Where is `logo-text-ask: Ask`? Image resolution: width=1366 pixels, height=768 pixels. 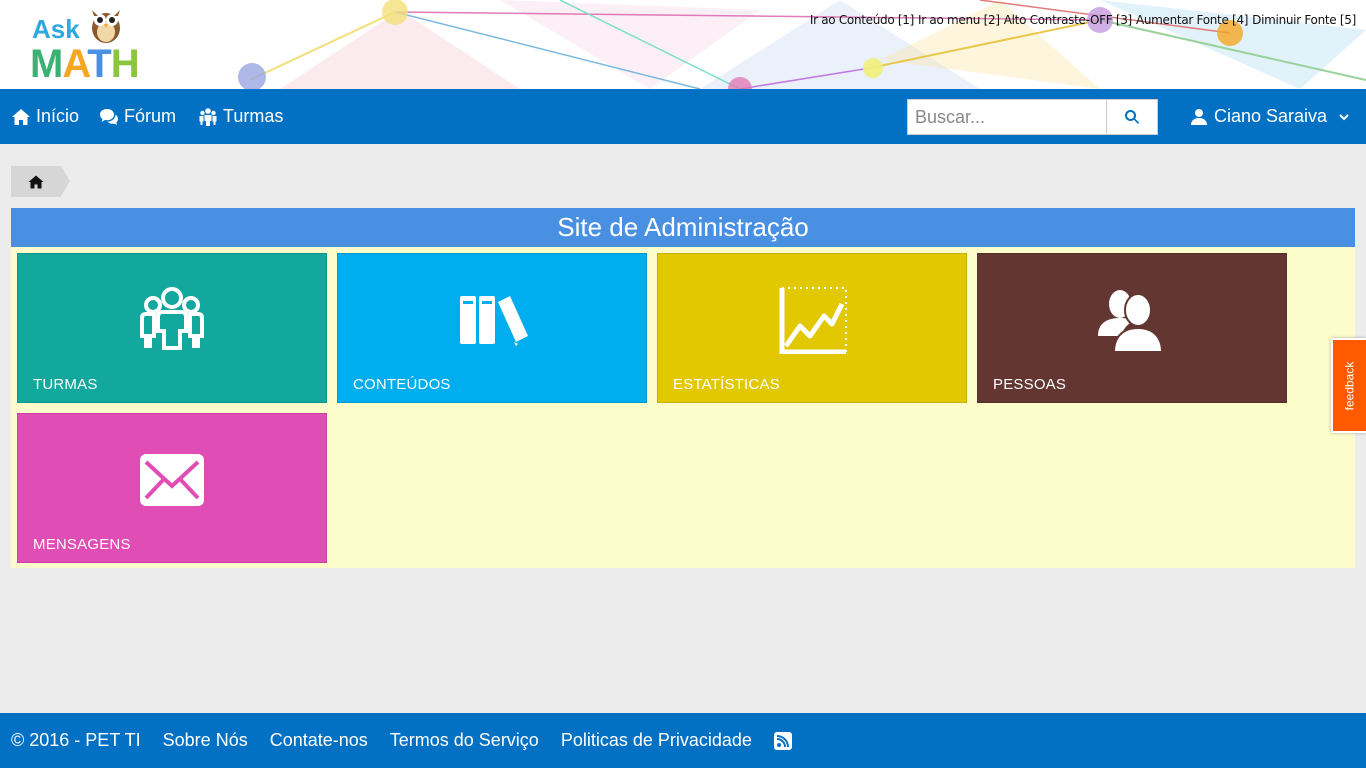
logo-text-ask: Ask is located at coordinates (56, 29).